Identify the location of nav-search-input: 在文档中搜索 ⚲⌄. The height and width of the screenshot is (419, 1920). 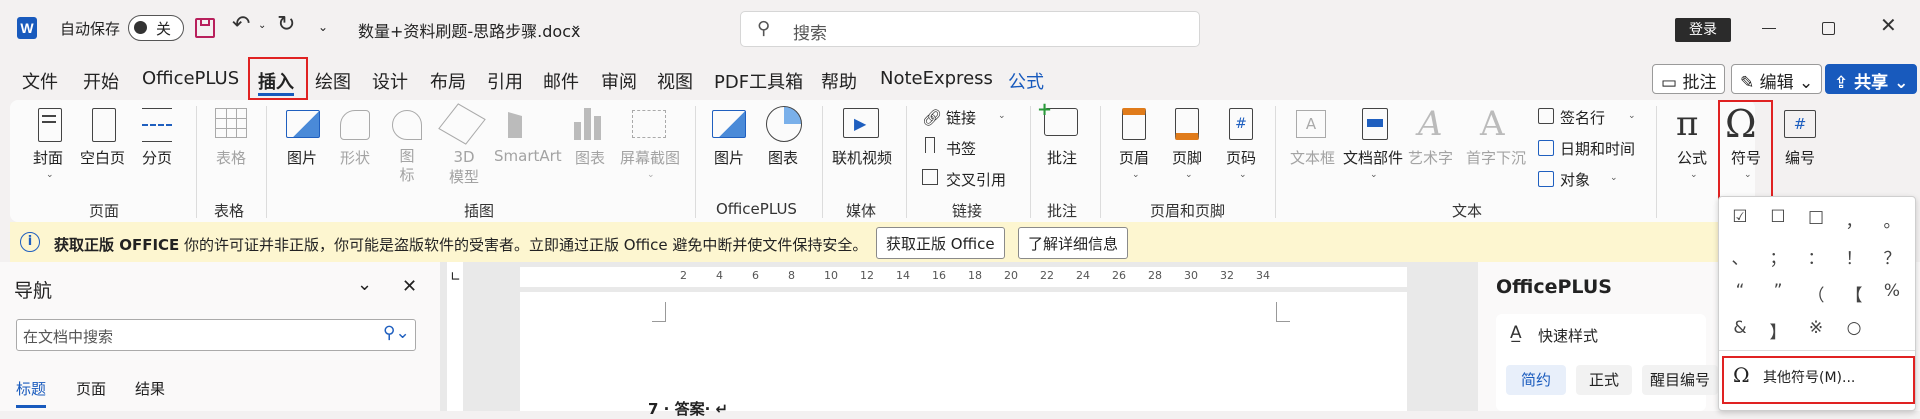
(216, 335).